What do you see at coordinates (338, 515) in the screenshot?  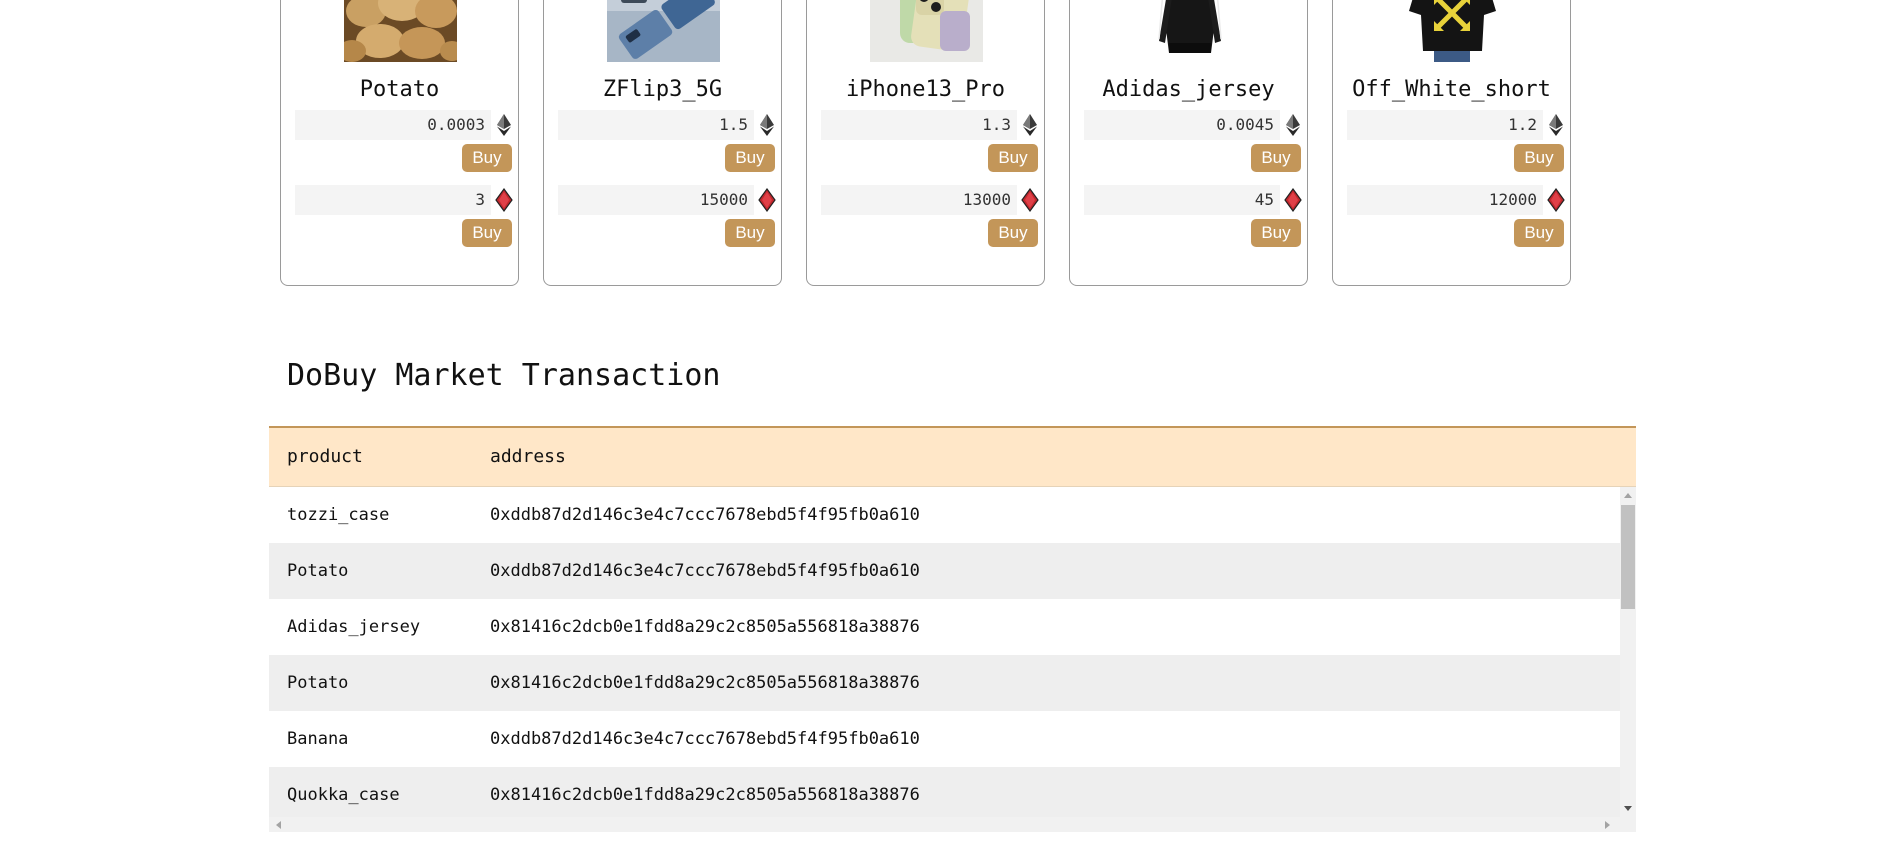 I see `cell-product: tozzi_case` at bounding box center [338, 515].